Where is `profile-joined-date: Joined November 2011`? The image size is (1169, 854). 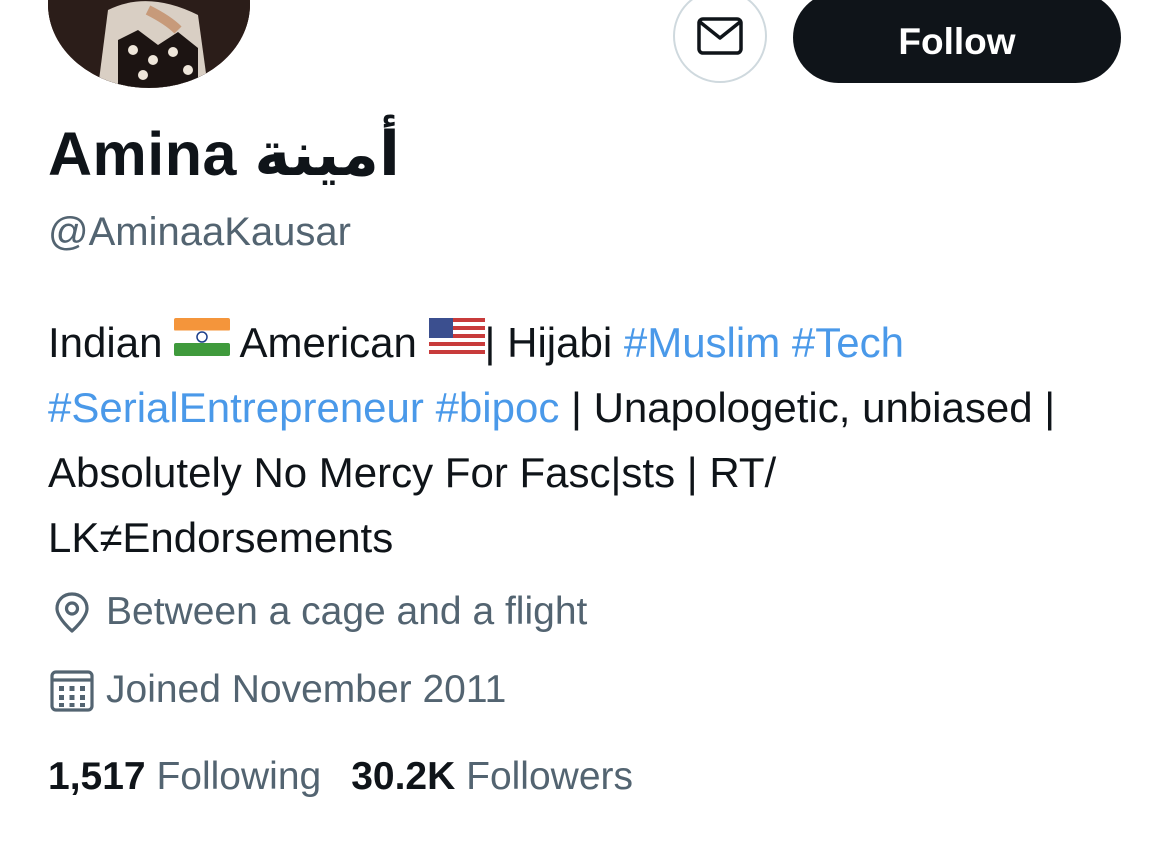 profile-joined-date: Joined November 2011 is located at coordinates (277, 690).